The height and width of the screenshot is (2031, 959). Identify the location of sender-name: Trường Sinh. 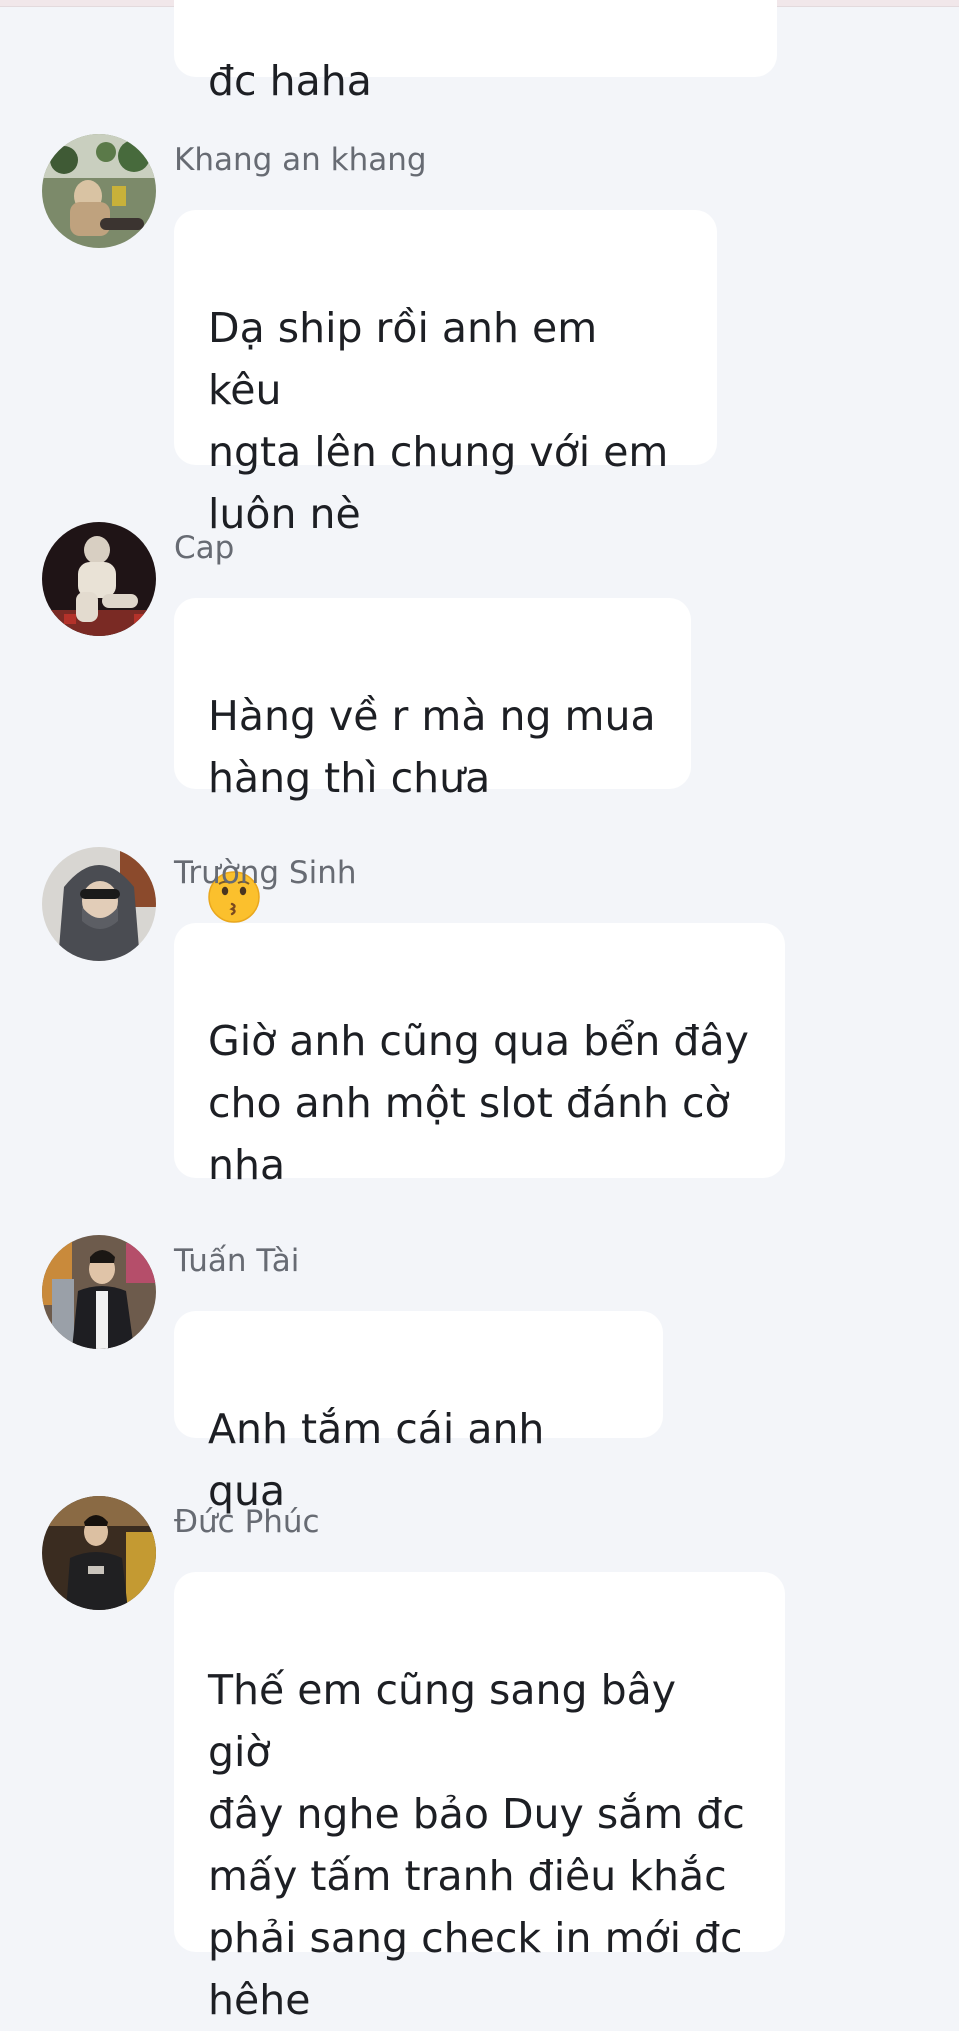
(265, 873).